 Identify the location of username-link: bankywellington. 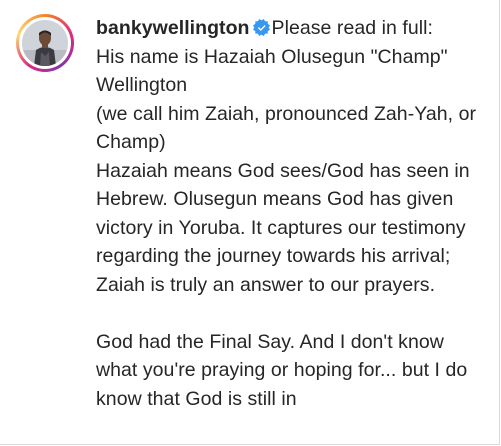
(173, 28).